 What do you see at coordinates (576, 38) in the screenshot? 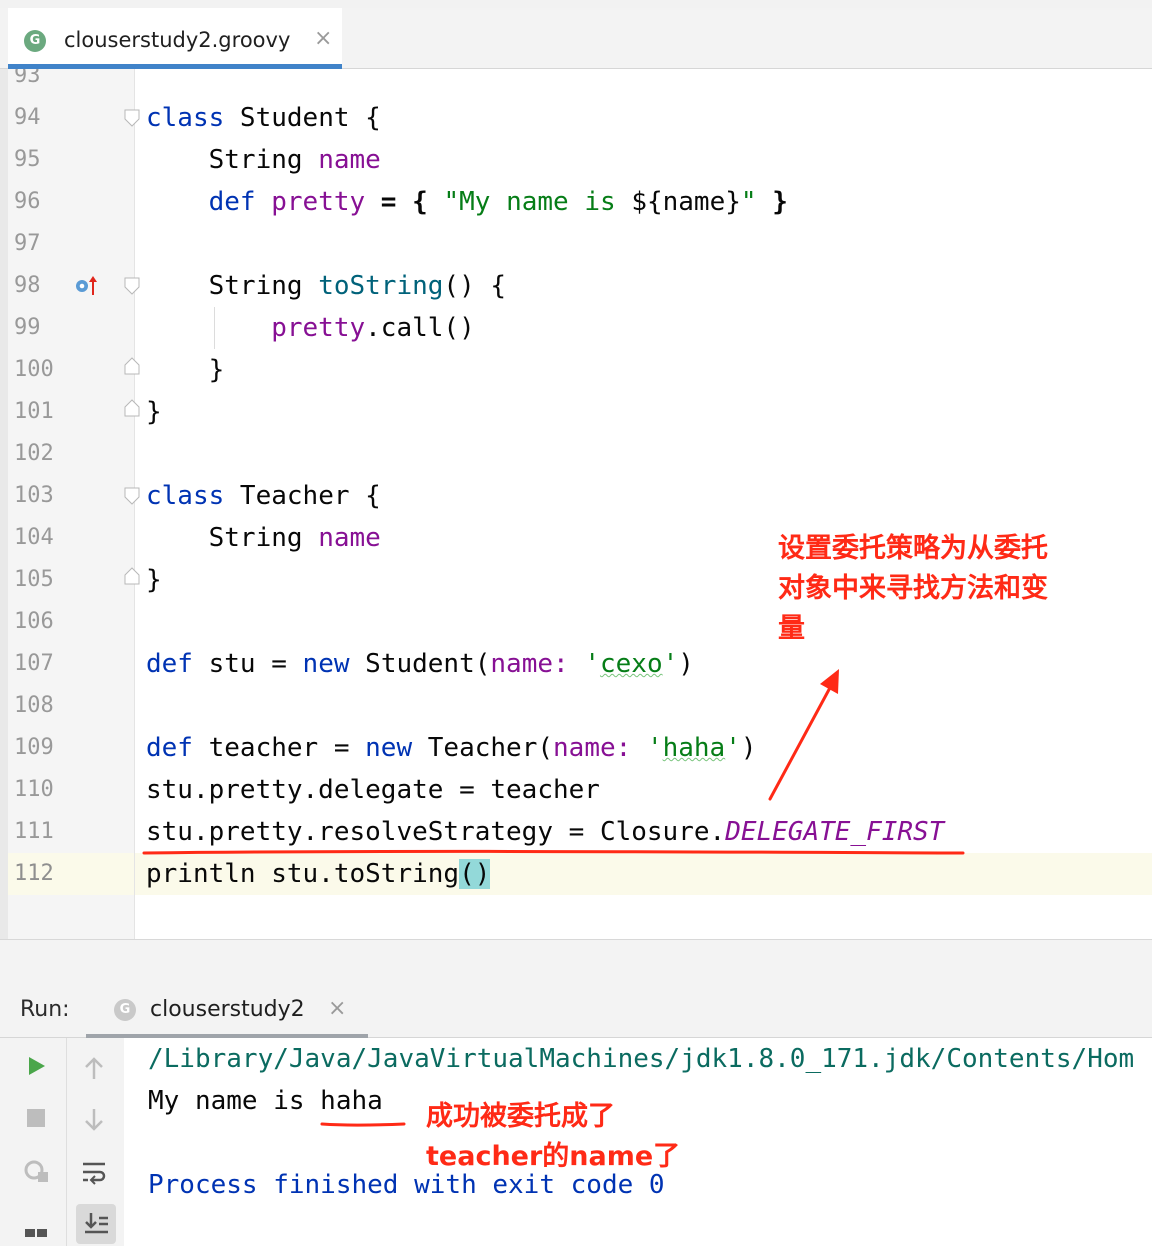
I see `editor-tab-bar: G clouserstudy2.groovy ×` at bounding box center [576, 38].